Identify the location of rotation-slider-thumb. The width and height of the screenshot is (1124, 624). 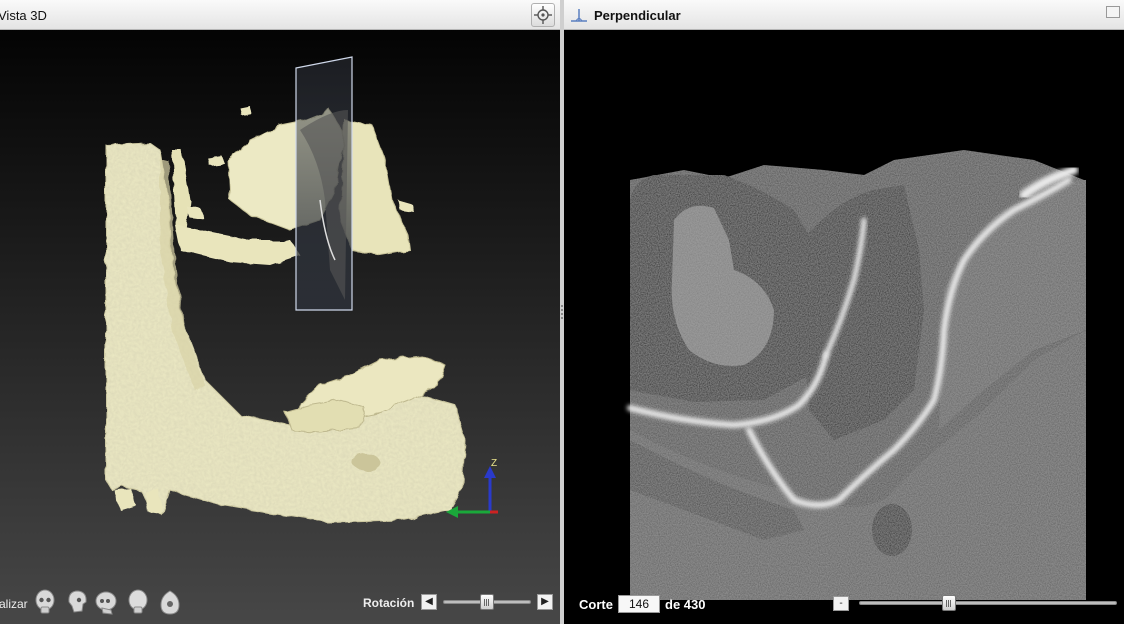
(487, 602).